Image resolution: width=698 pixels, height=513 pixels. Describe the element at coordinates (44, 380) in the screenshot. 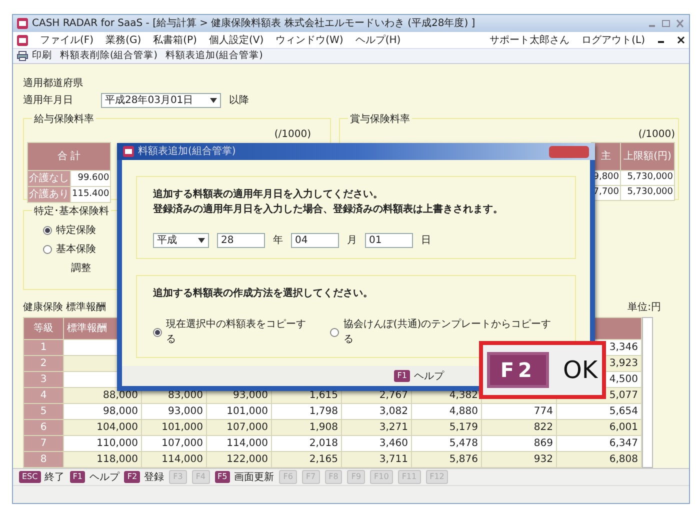

I see `grade-cell: 3` at that location.